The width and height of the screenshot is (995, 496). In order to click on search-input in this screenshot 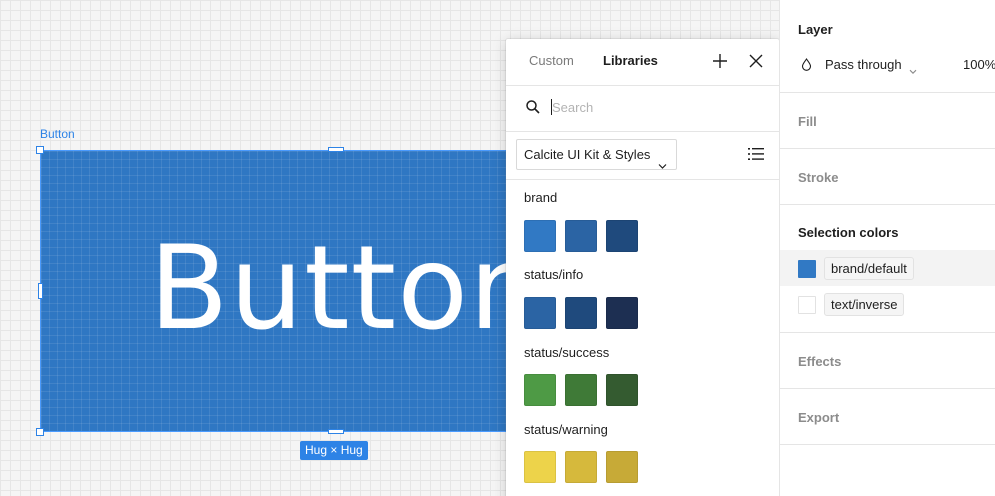, I will do `click(652, 107)`.